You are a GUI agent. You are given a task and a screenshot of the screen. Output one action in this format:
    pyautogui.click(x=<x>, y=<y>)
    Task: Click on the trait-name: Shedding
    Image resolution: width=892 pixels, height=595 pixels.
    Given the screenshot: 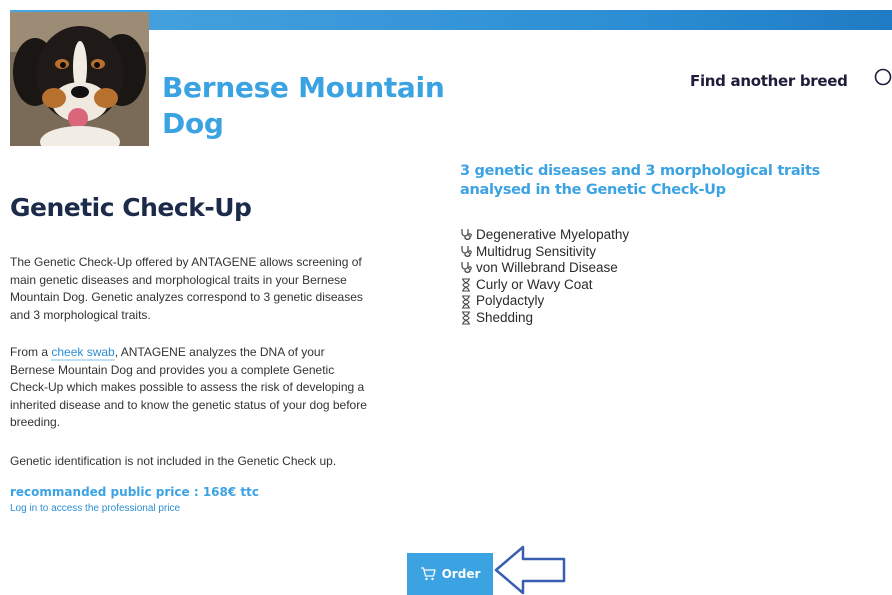 What is the action you would take?
    pyautogui.click(x=505, y=317)
    